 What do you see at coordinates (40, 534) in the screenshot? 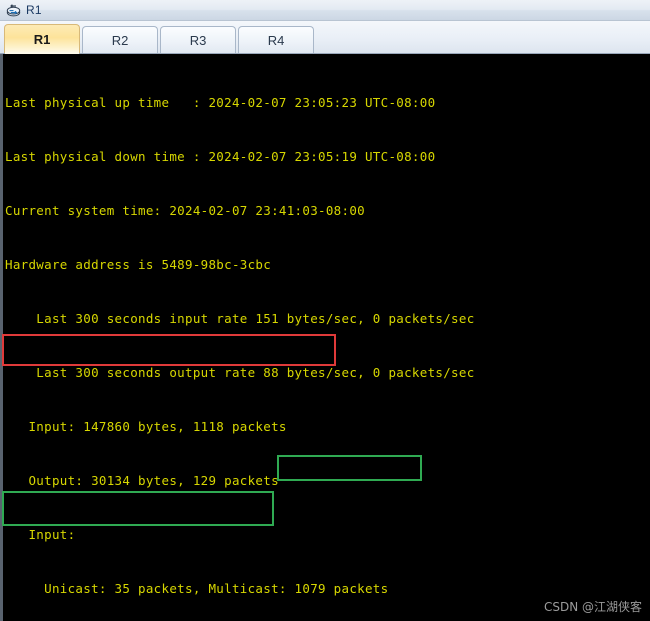
I see `cli-line: Input:` at bounding box center [40, 534].